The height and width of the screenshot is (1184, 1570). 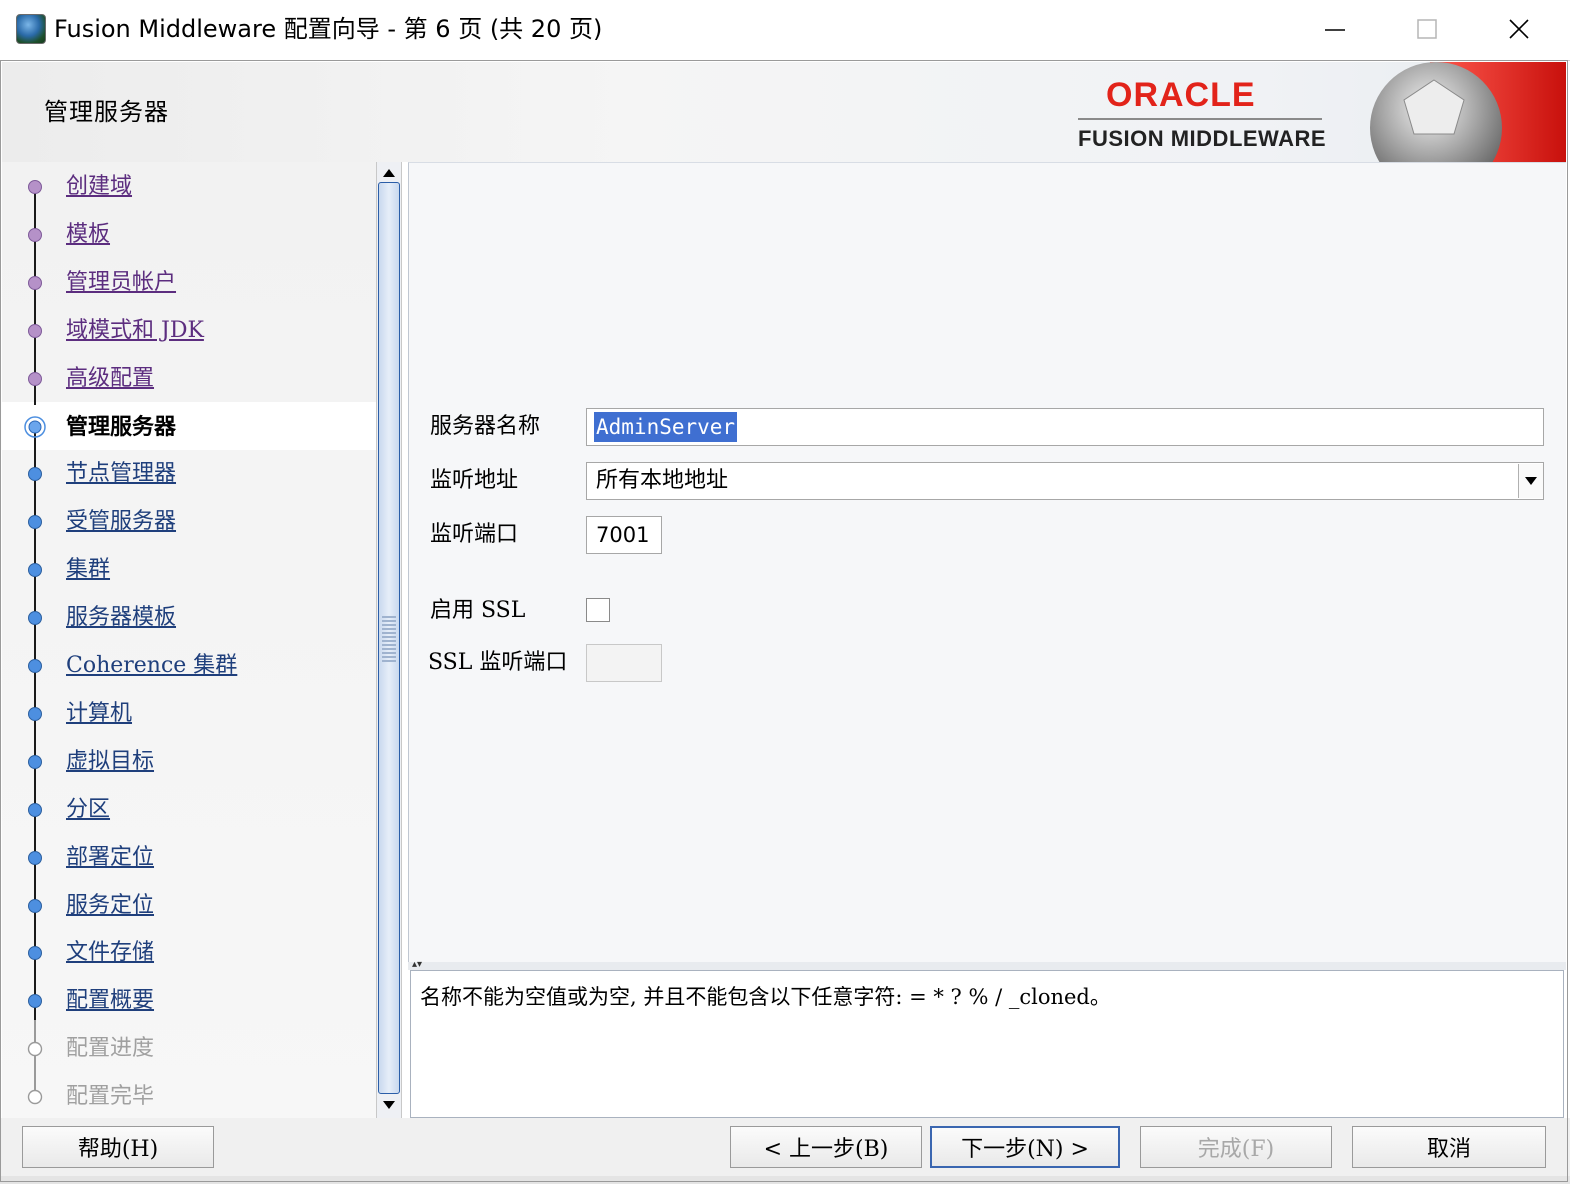 What do you see at coordinates (474, 480) in the screenshot?
I see `listen-address-label: 监听地址` at bounding box center [474, 480].